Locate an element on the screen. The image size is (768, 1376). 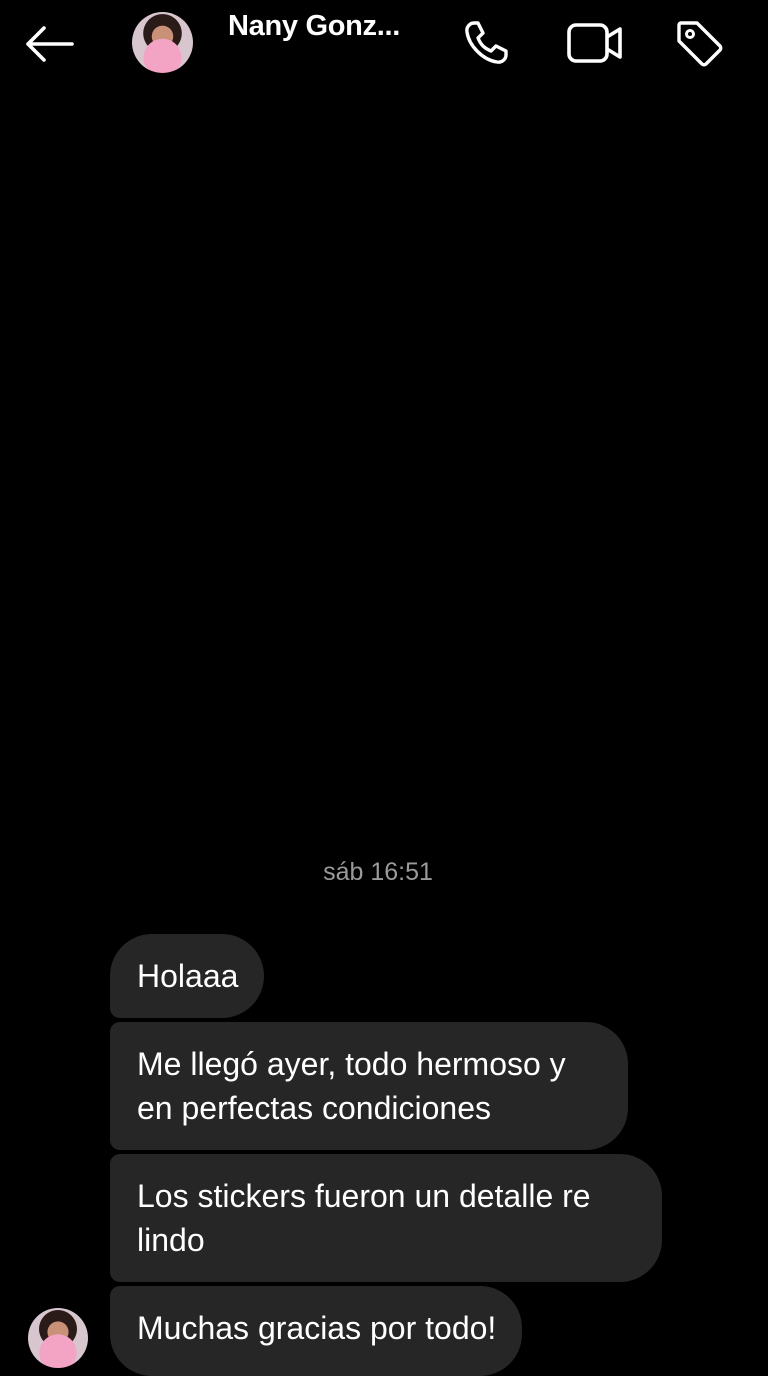
video-call-button is located at coordinates (595, 43).